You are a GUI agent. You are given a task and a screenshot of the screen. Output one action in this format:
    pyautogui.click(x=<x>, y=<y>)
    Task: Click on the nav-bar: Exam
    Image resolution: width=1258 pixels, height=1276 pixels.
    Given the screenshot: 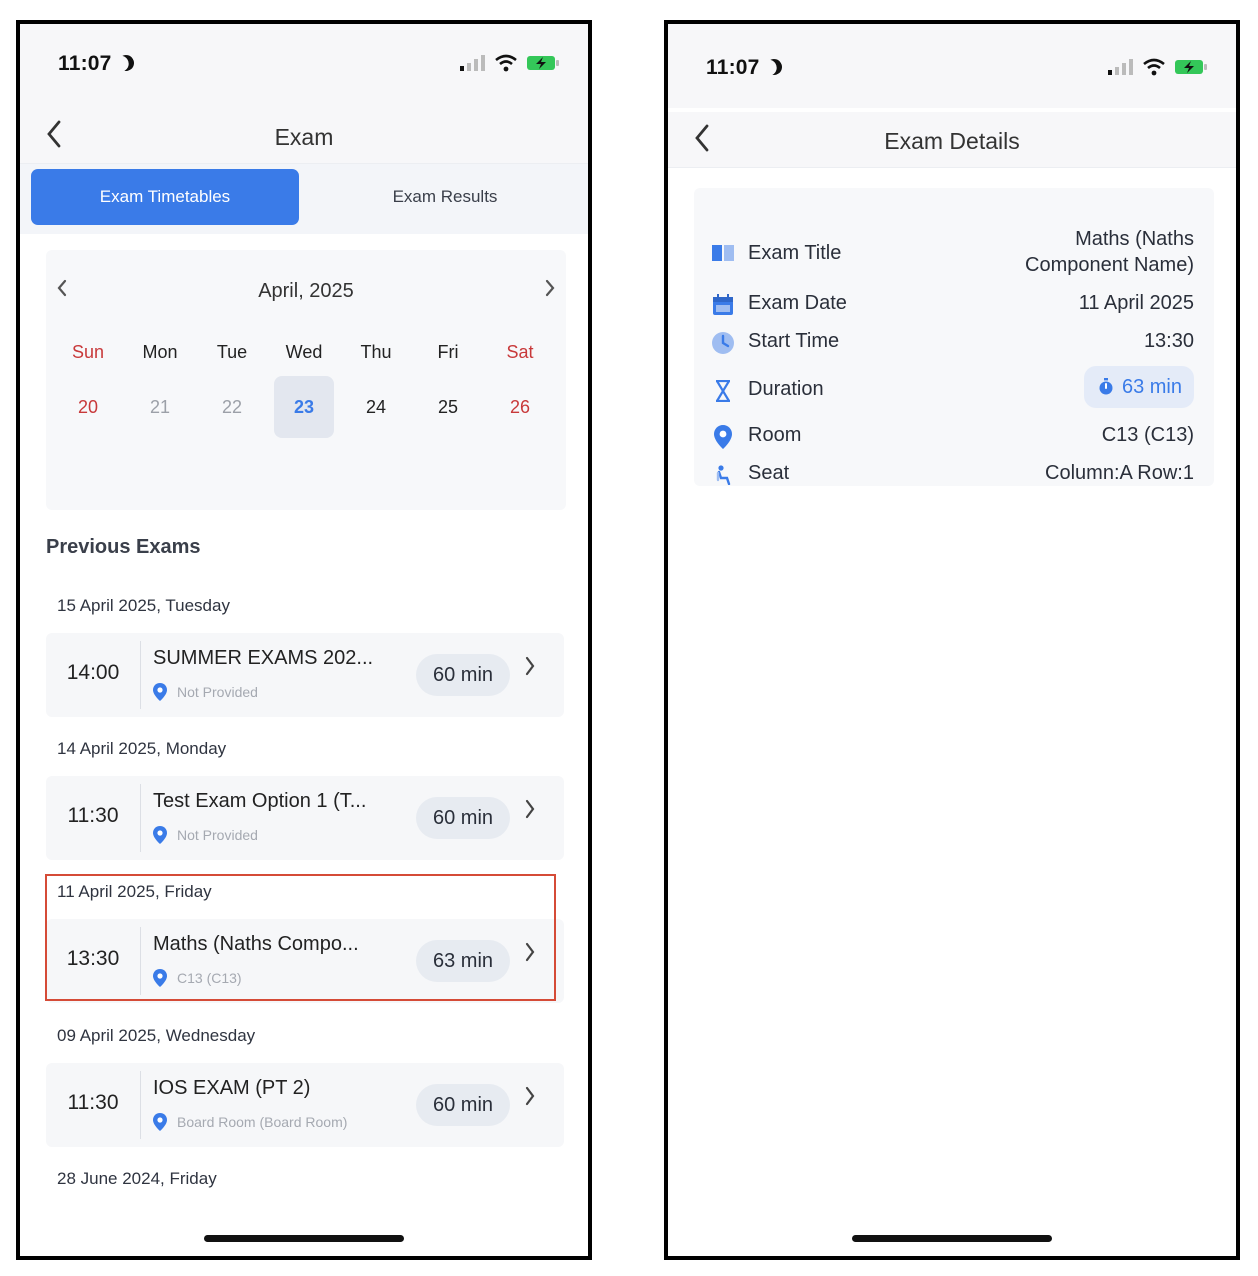 What is the action you would take?
    pyautogui.click(x=304, y=136)
    